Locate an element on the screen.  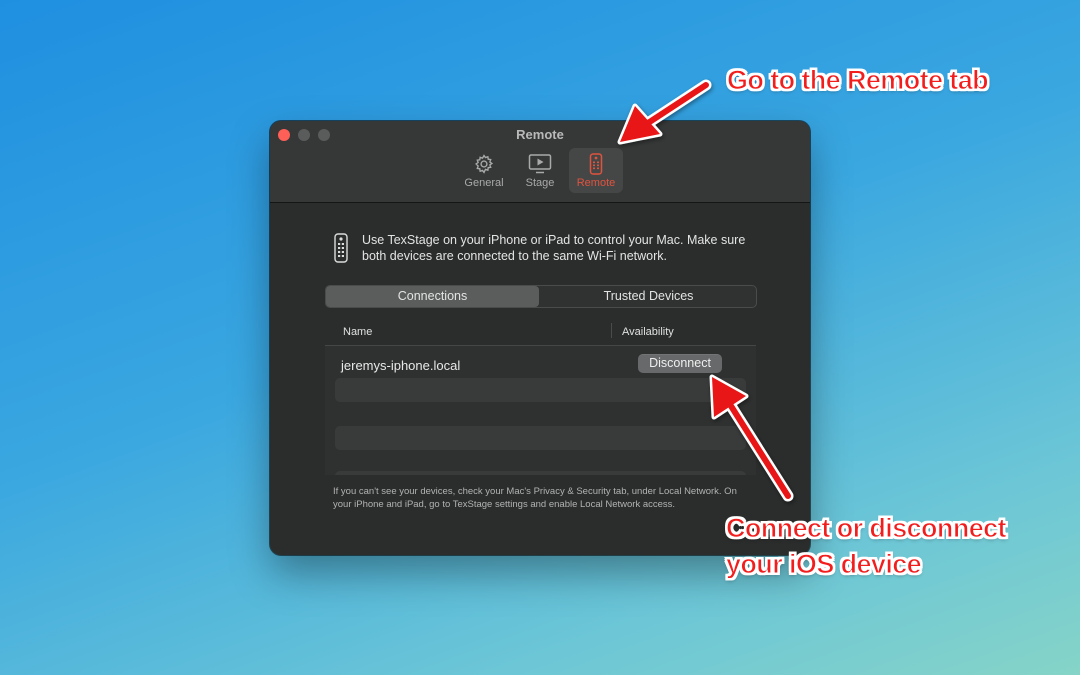
toolbar-tab-stage: Stage is located at coordinates (540, 170).